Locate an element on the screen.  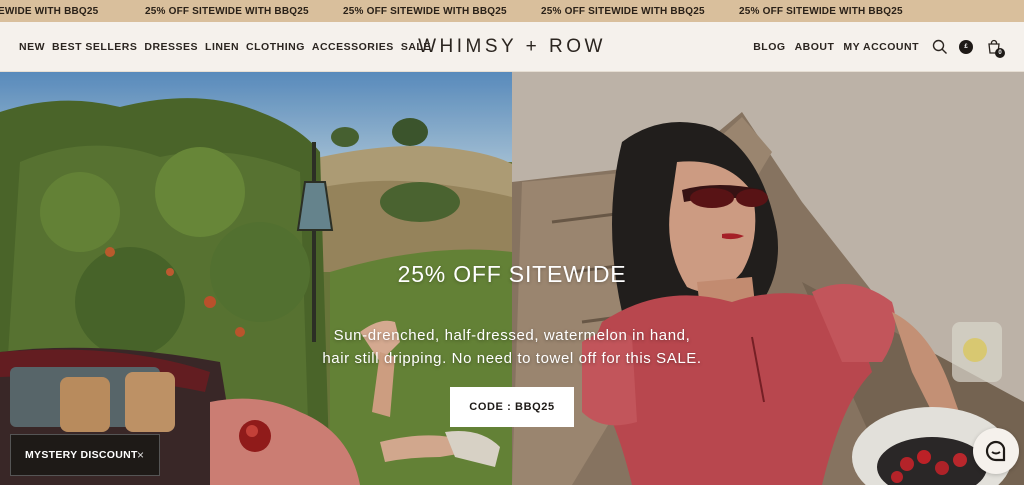
nav-sale: SALE is located at coordinates (416, 47).